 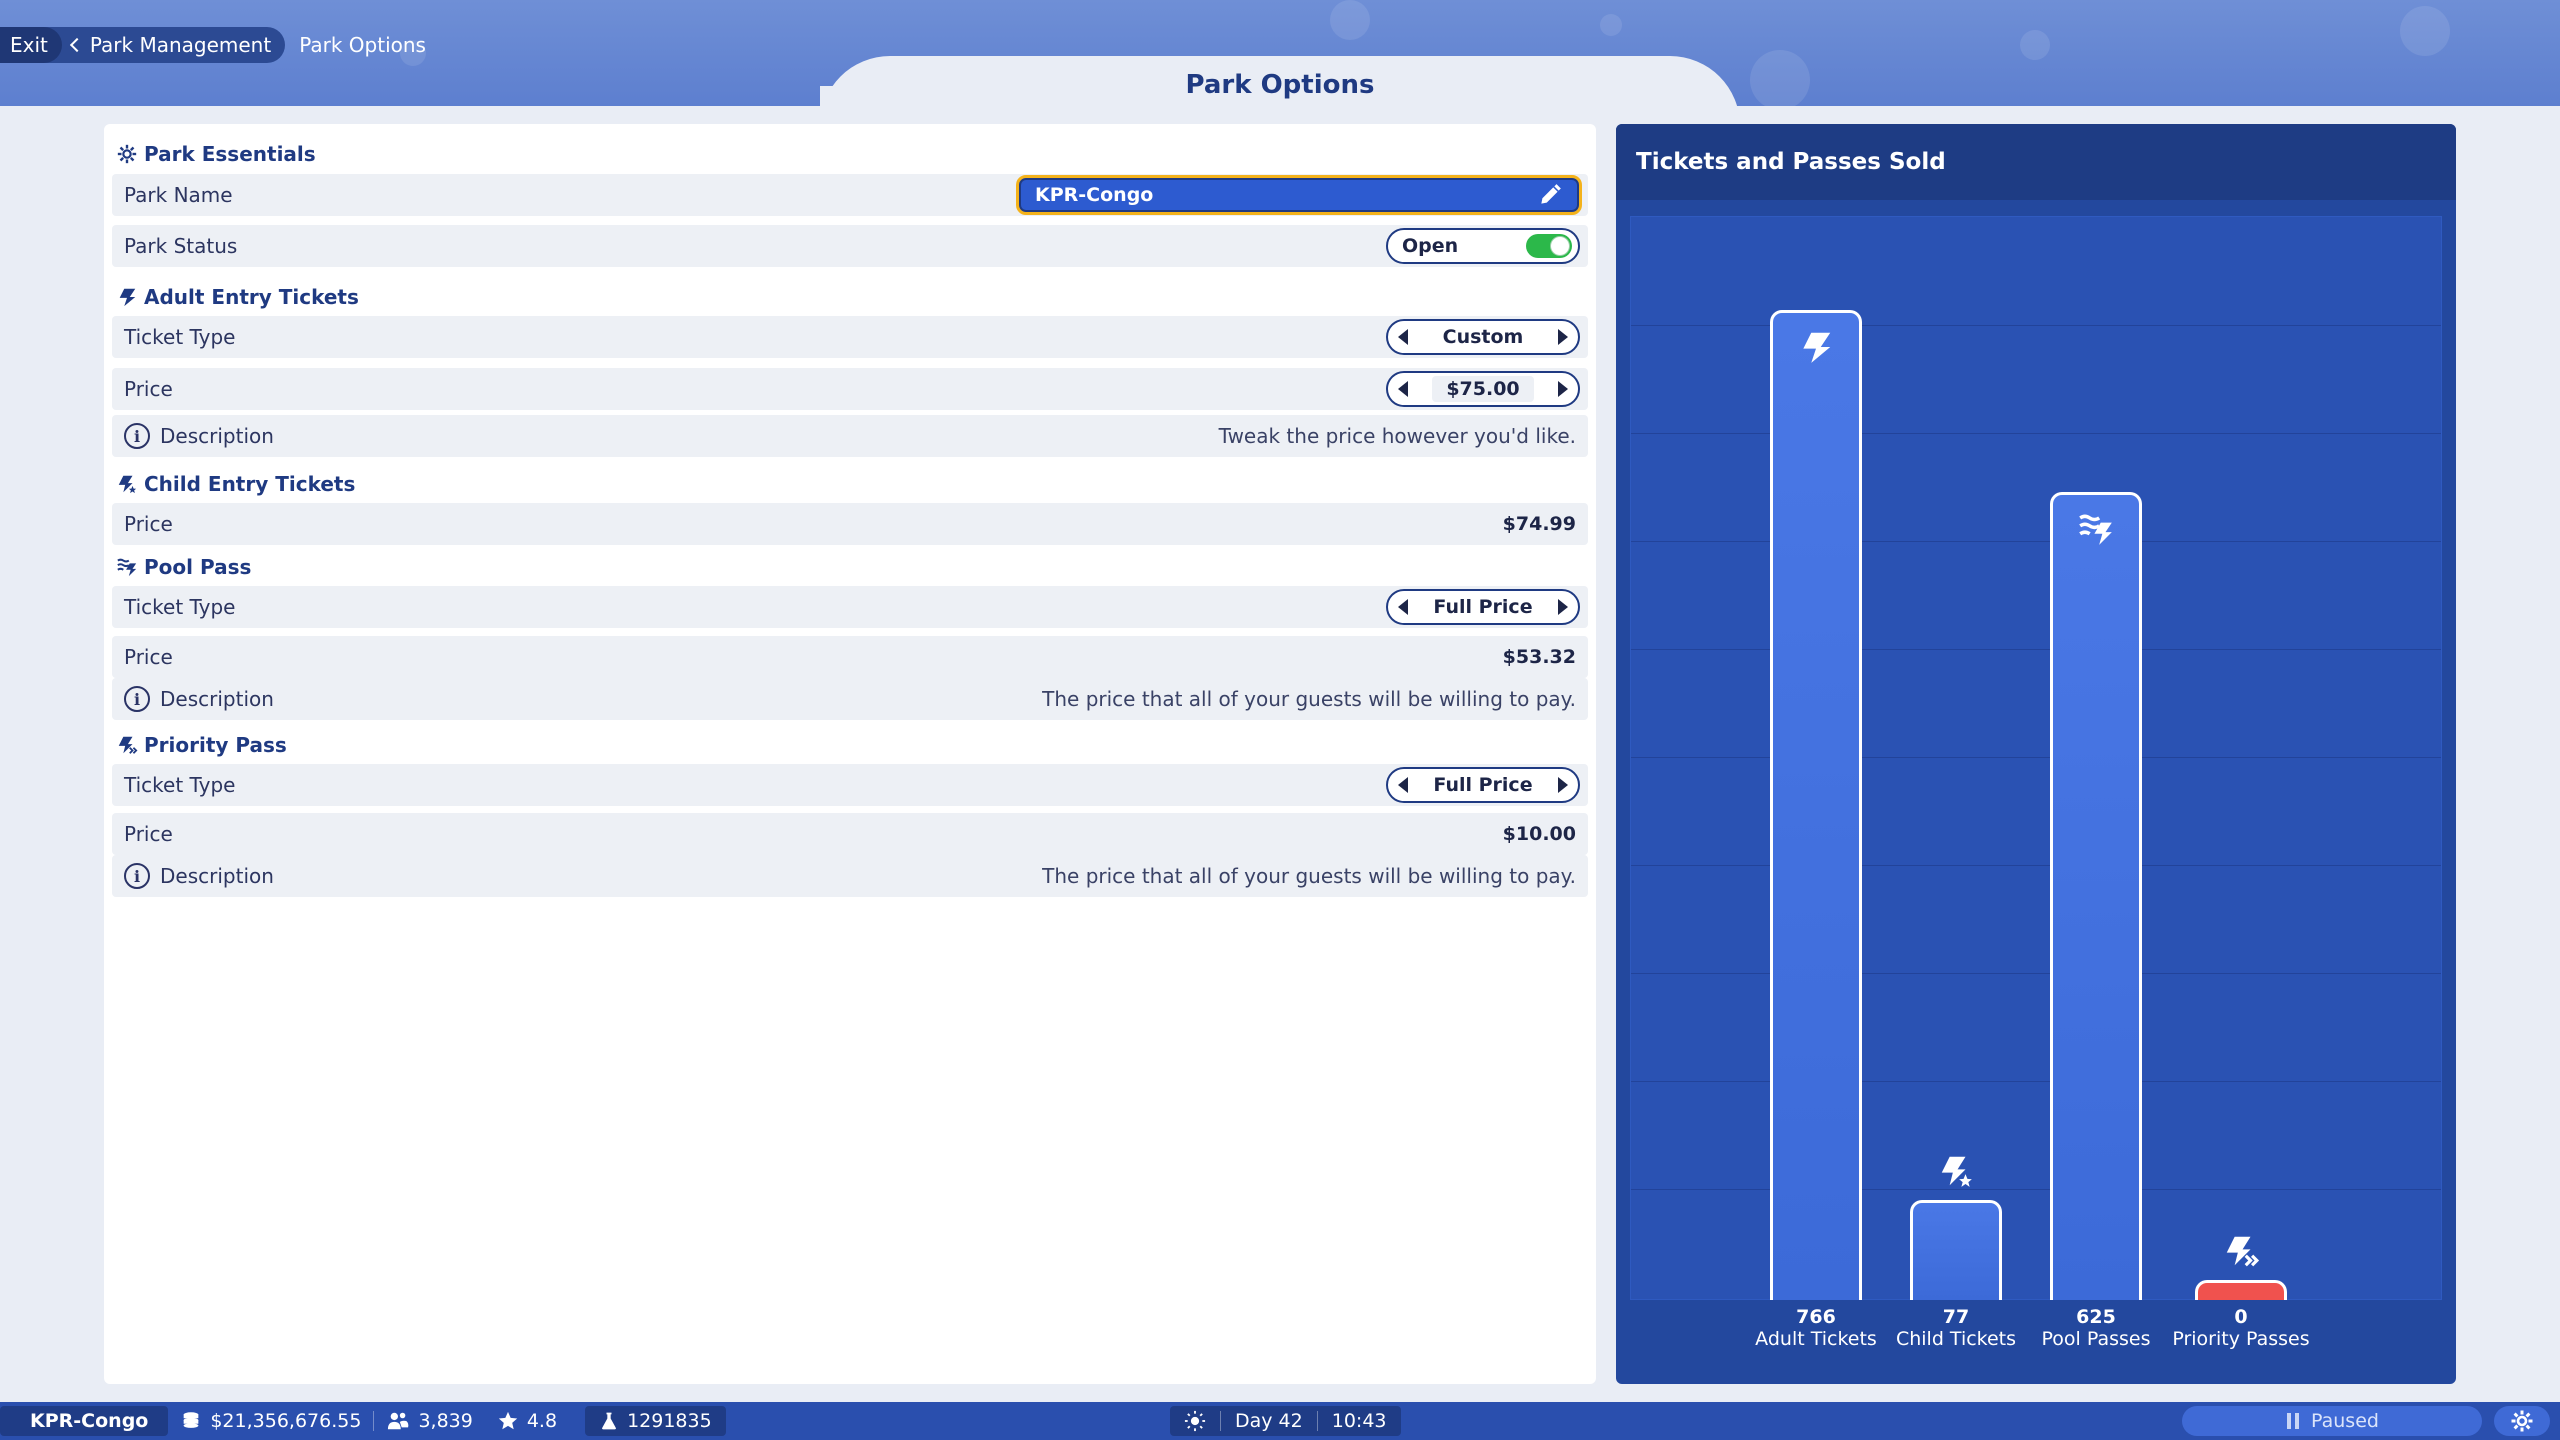 I want to click on chart-title: Tickets and Passes Sold, so click(x=2036, y=162).